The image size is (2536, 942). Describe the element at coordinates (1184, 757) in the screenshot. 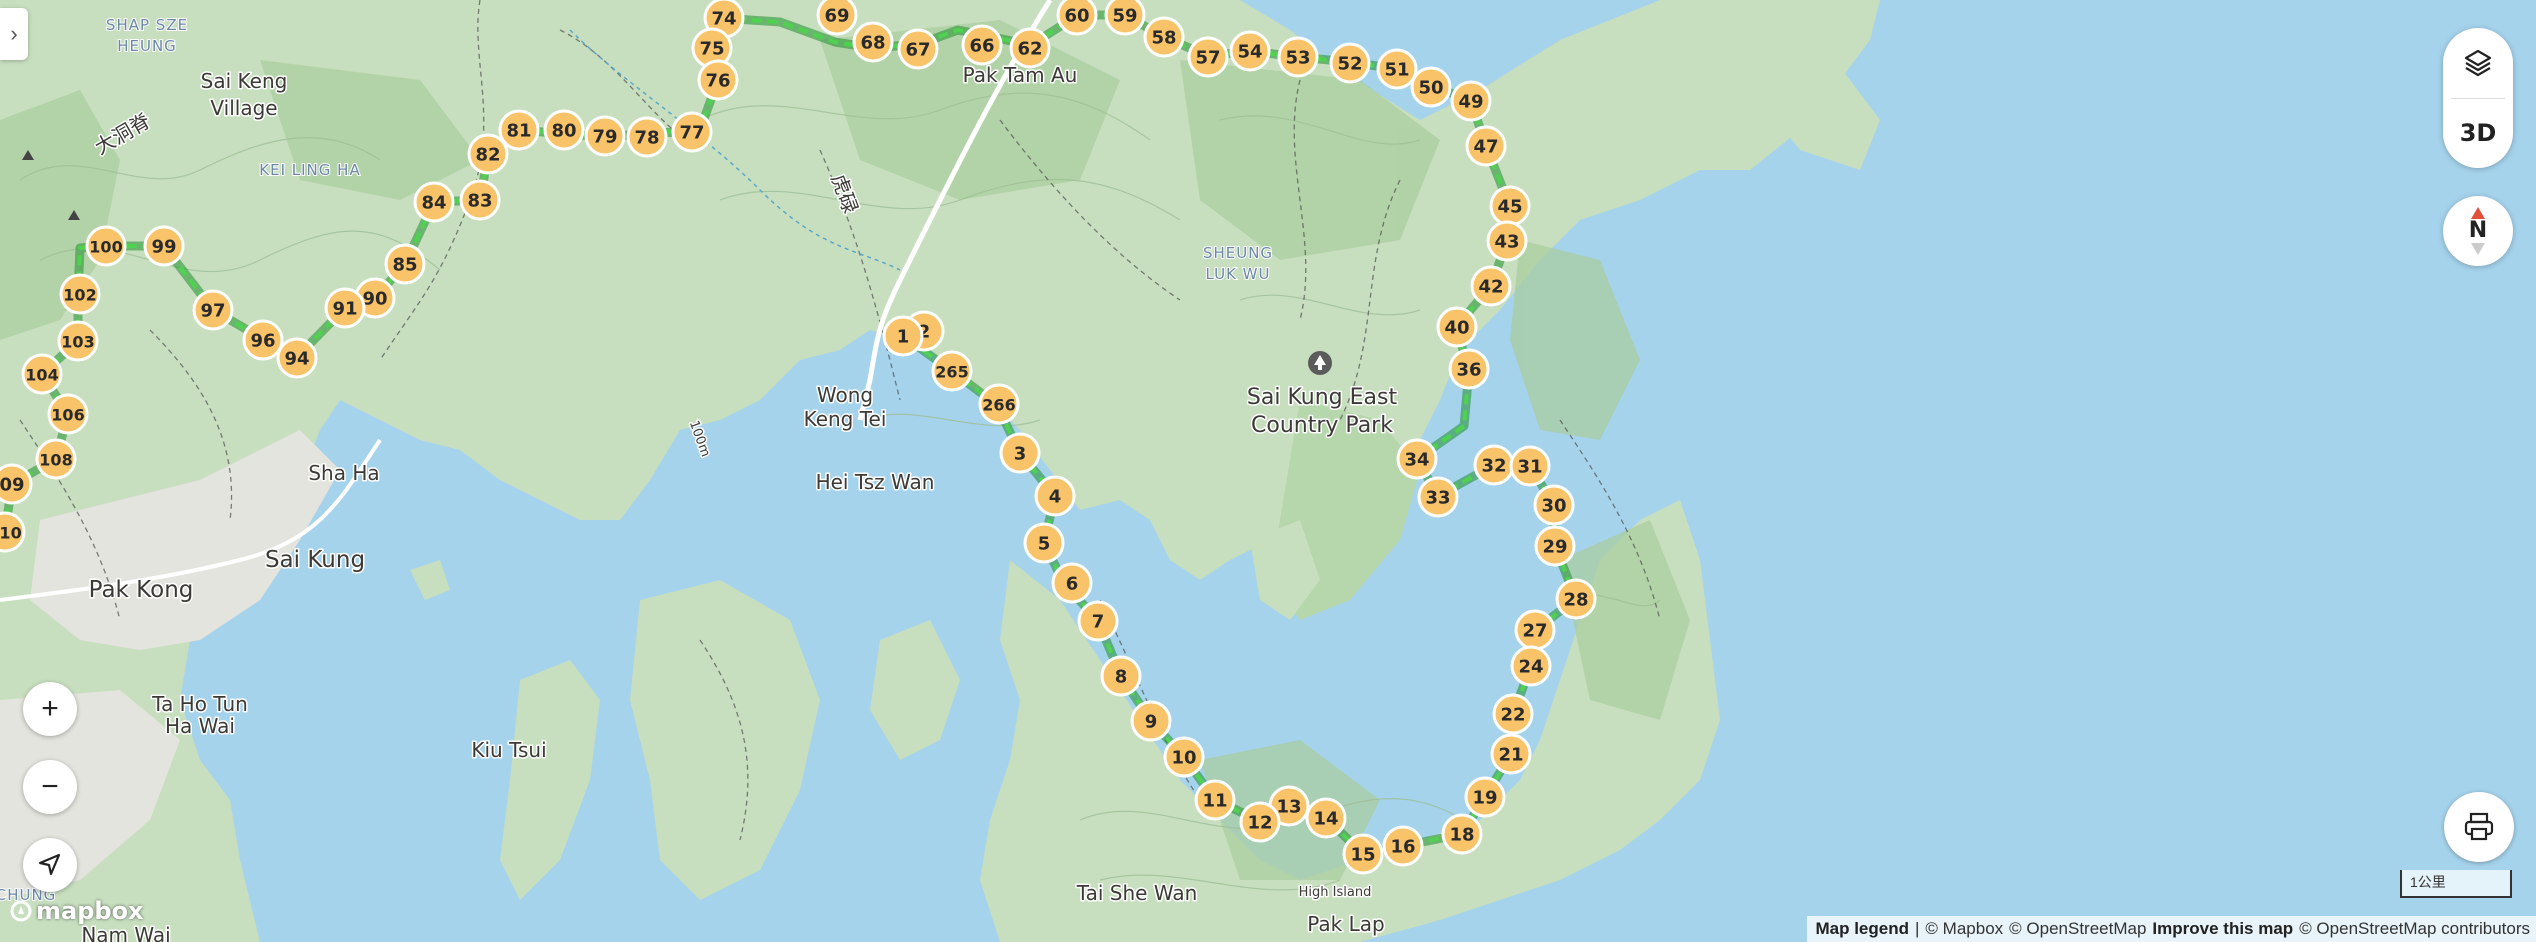

I see `route-marker: 10` at that location.